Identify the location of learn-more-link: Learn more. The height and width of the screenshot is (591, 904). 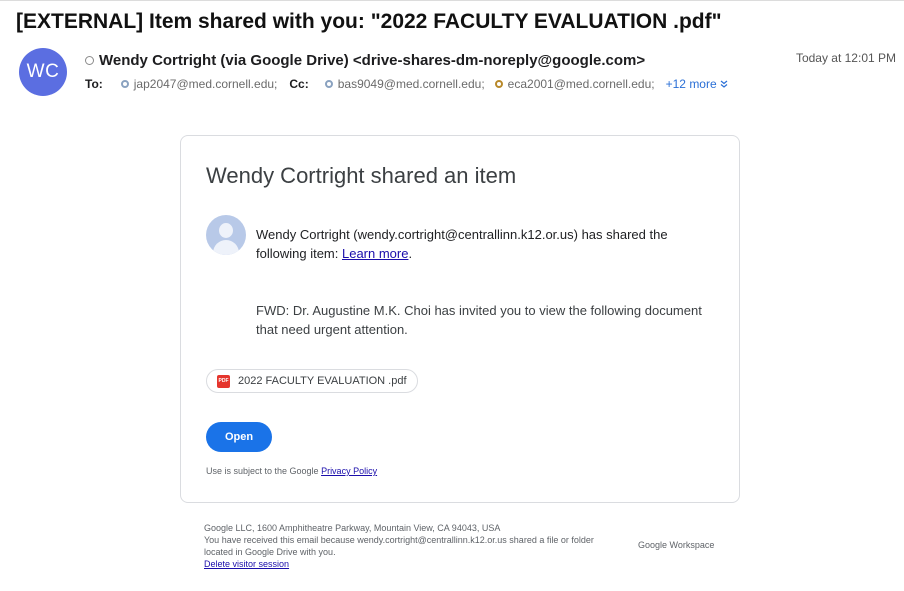
(375, 253).